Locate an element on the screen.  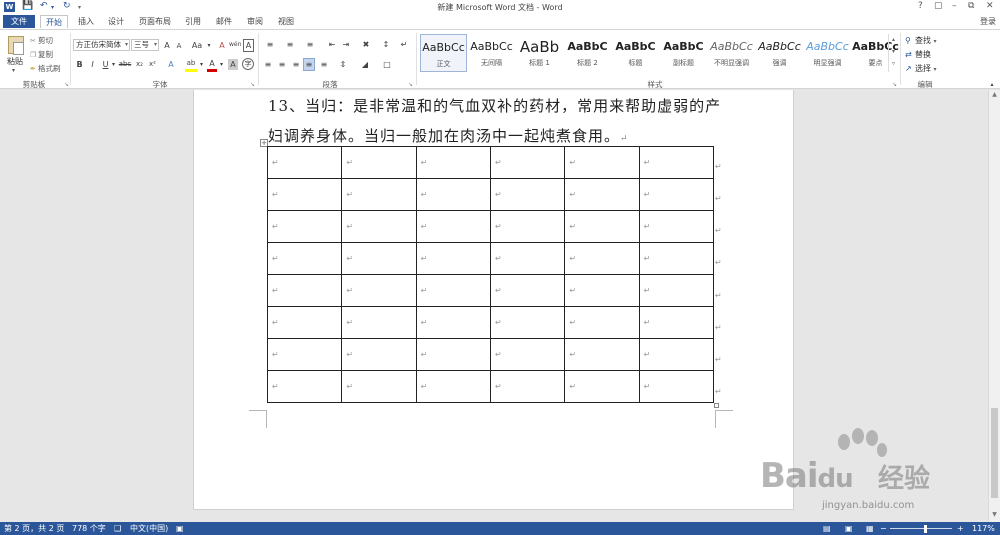
style-no-spacing: AaBbCc 无间隔 is located at coordinates (491, 53).